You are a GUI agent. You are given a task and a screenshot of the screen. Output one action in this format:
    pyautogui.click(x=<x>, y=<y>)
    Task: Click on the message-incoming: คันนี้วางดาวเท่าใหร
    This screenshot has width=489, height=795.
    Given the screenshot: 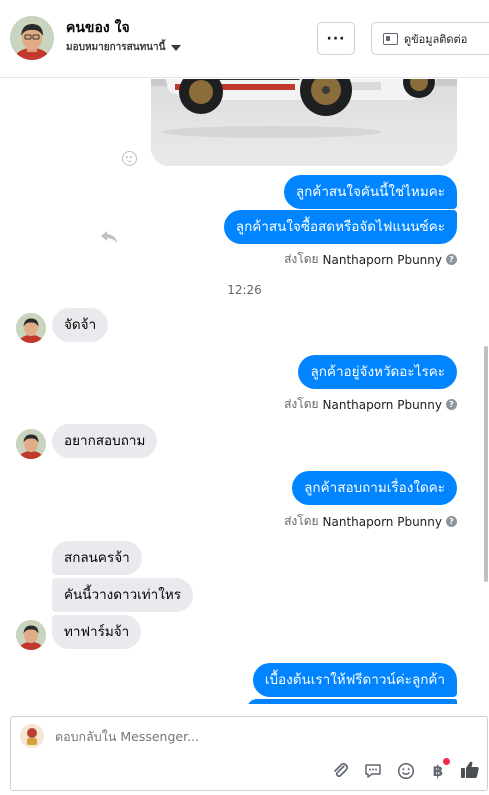 What is the action you would take?
    pyautogui.click(x=123, y=595)
    